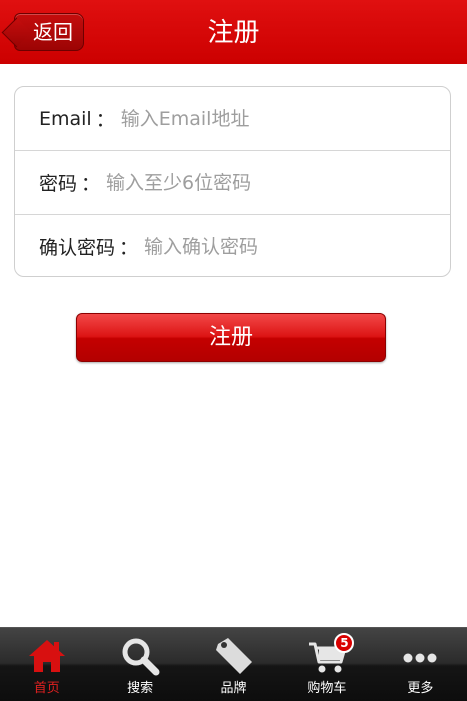 The width and height of the screenshot is (467, 701). Describe the element at coordinates (233, 688) in the screenshot. I see `tab-brand-label: 品牌` at that location.